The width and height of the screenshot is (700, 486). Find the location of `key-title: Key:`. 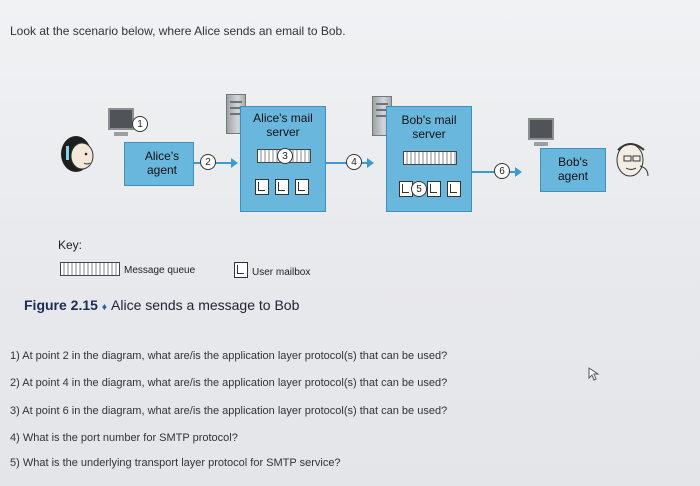

key-title: Key: is located at coordinates (70, 245).